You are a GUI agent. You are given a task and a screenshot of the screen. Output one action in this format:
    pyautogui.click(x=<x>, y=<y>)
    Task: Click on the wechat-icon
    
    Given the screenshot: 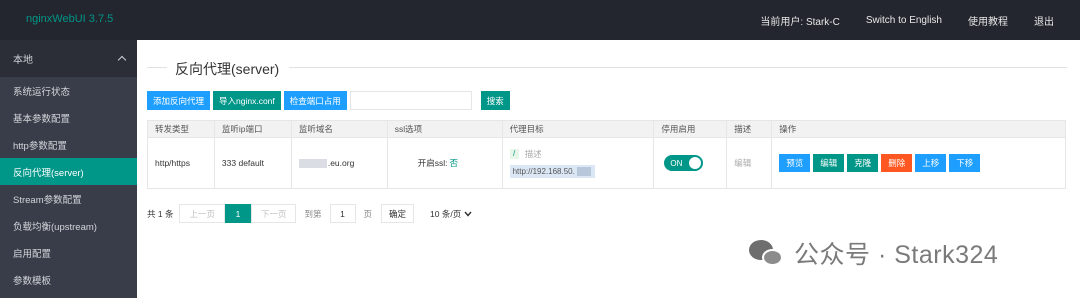 What is the action you would take?
    pyautogui.click(x=767, y=253)
    